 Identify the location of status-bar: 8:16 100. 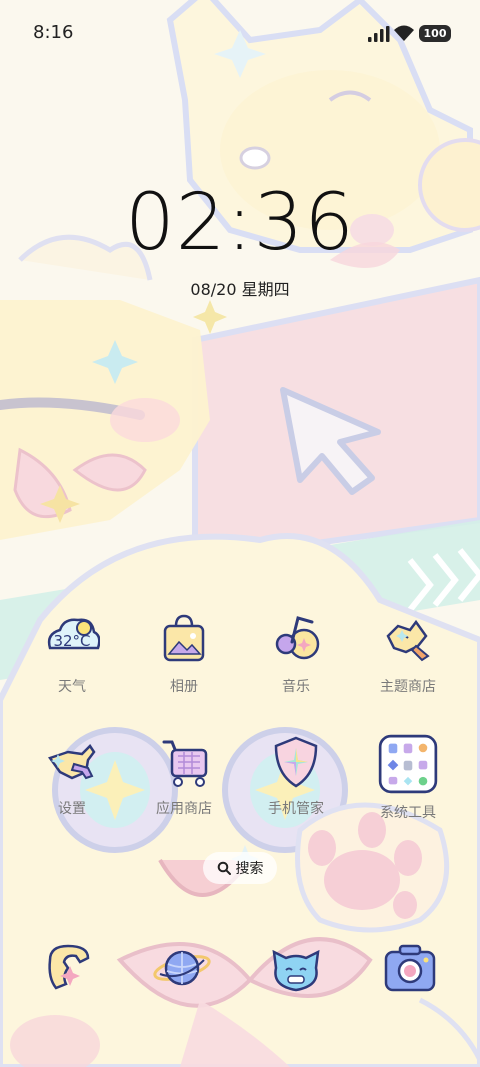
(240, 32).